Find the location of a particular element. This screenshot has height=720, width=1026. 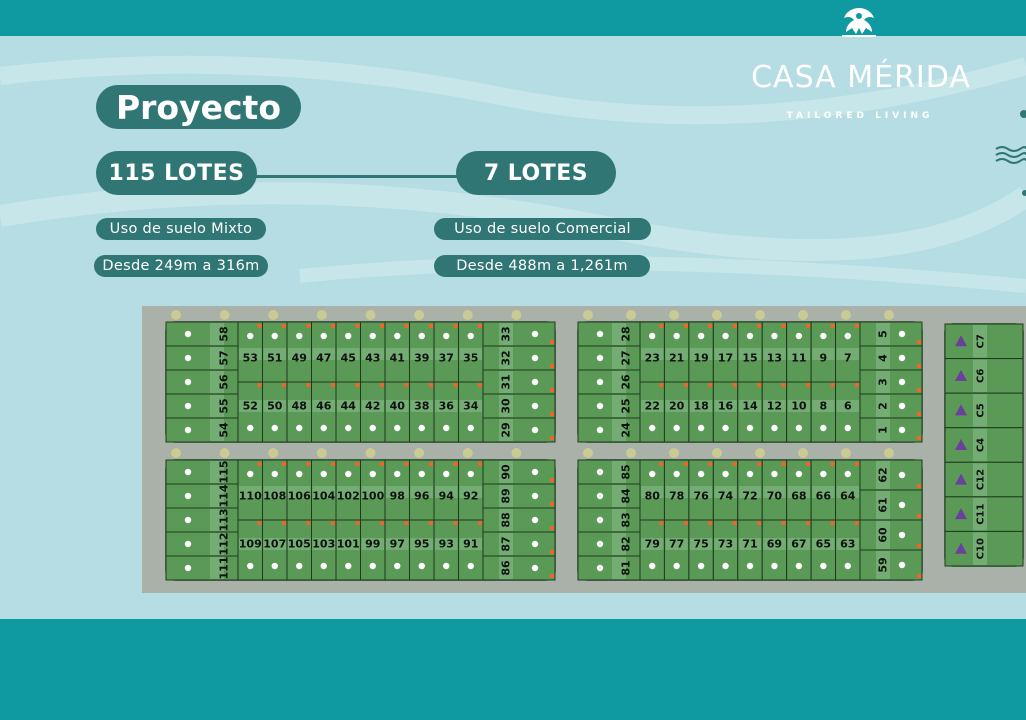

page-title: Proyecto is located at coordinates (198, 107).